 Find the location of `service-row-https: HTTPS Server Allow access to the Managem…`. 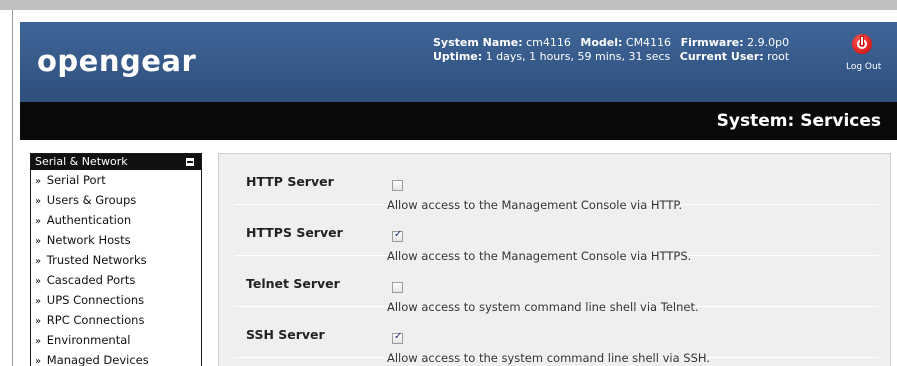

service-row-https: HTTPS Server Allow access to the Managem… is located at coordinates (556, 234).